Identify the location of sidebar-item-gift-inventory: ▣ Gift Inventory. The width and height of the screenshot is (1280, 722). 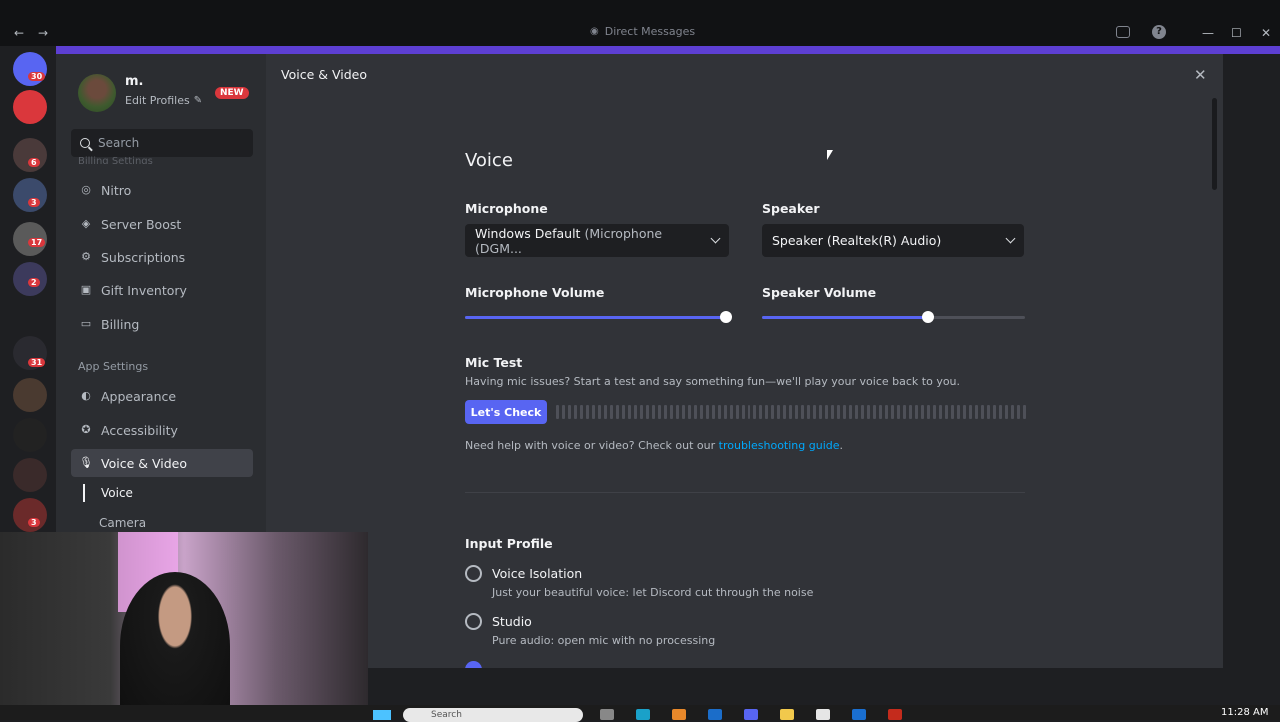
(162, 290).